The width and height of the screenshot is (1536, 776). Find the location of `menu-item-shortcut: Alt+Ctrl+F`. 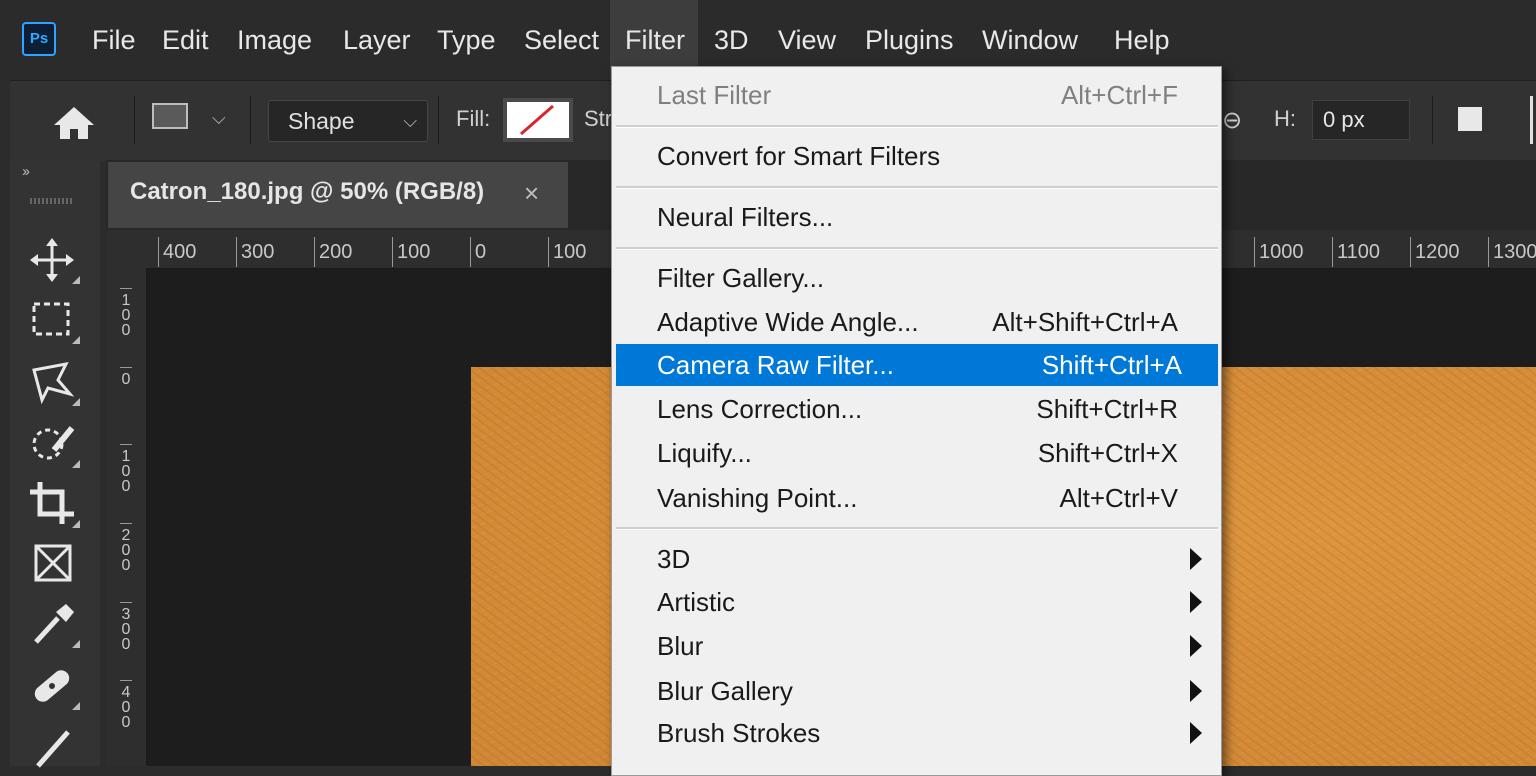

menu-item-shortcut: Alt+Ctrl+F is located at coordinates (1119, 95).